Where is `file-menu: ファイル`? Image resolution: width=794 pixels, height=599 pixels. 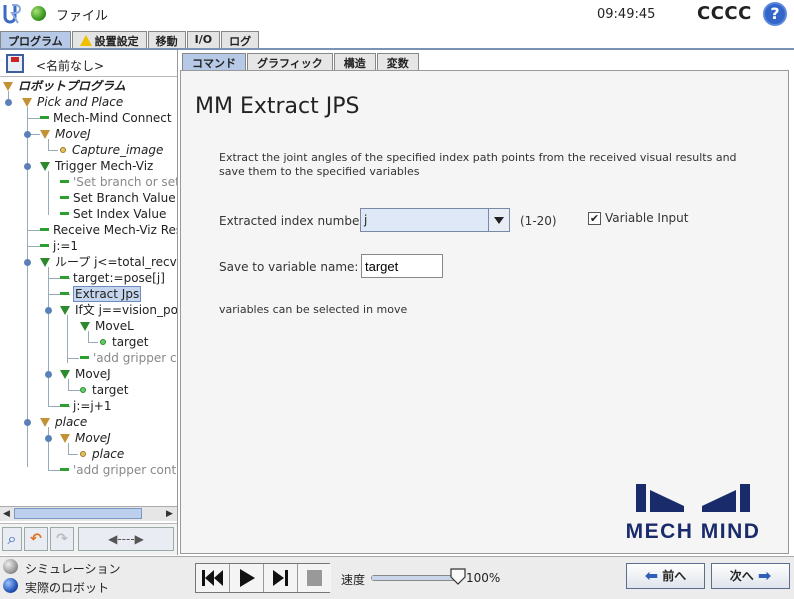
file-menu: ファイル is located at coordinates (82, 14).